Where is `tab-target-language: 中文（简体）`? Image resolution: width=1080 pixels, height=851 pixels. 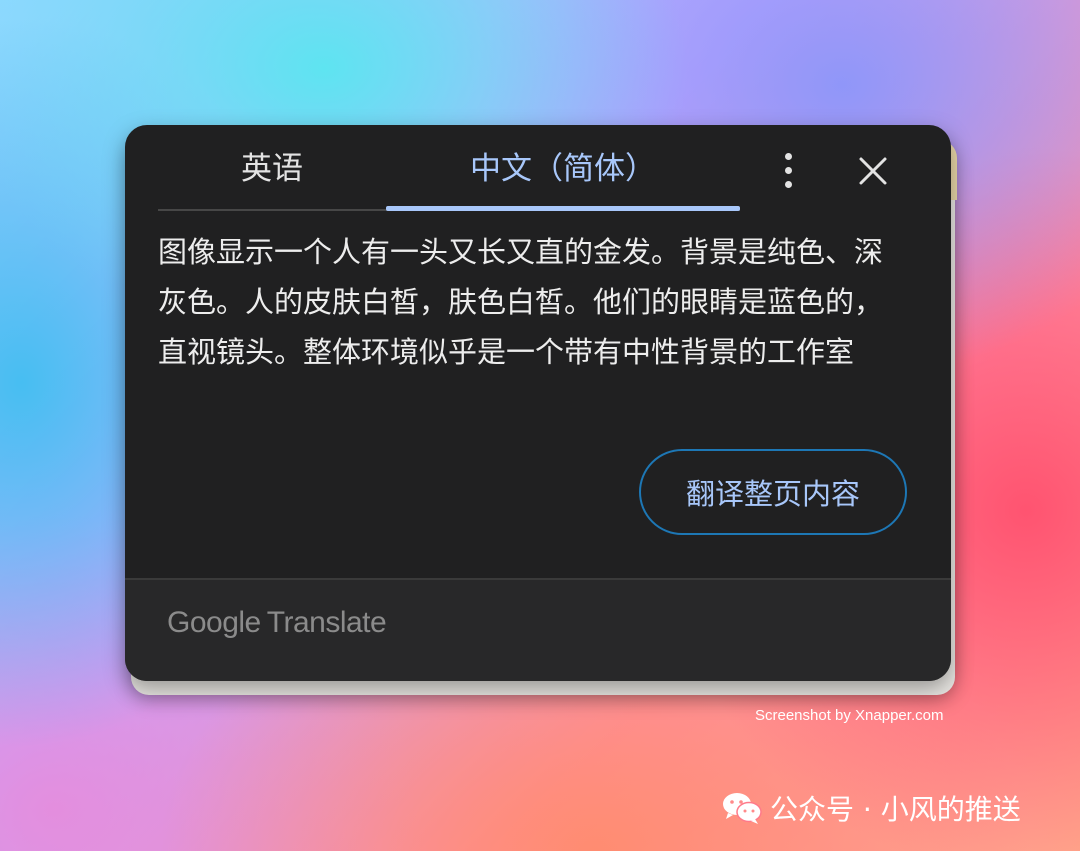 tab-target-language: 中文（简体） is located at coordinates (563, 179).